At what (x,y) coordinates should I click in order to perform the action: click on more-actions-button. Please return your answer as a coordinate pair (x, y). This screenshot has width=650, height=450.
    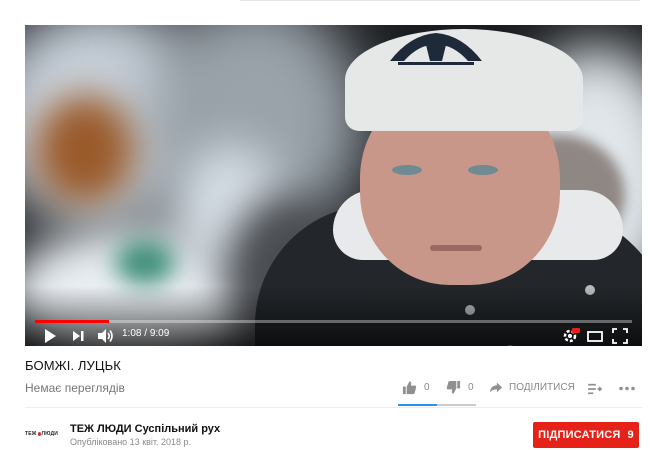
    Looking at the image, I should click on (627, 388).